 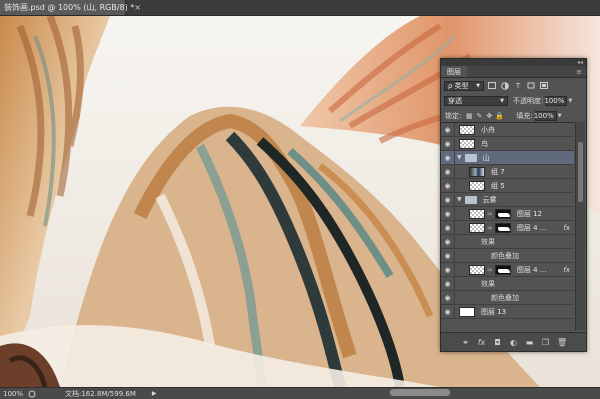 What do you see at coordinates (498, 185) in the screenshot?
I see `layer-name: 组 5` at bounding box center [498, 185].